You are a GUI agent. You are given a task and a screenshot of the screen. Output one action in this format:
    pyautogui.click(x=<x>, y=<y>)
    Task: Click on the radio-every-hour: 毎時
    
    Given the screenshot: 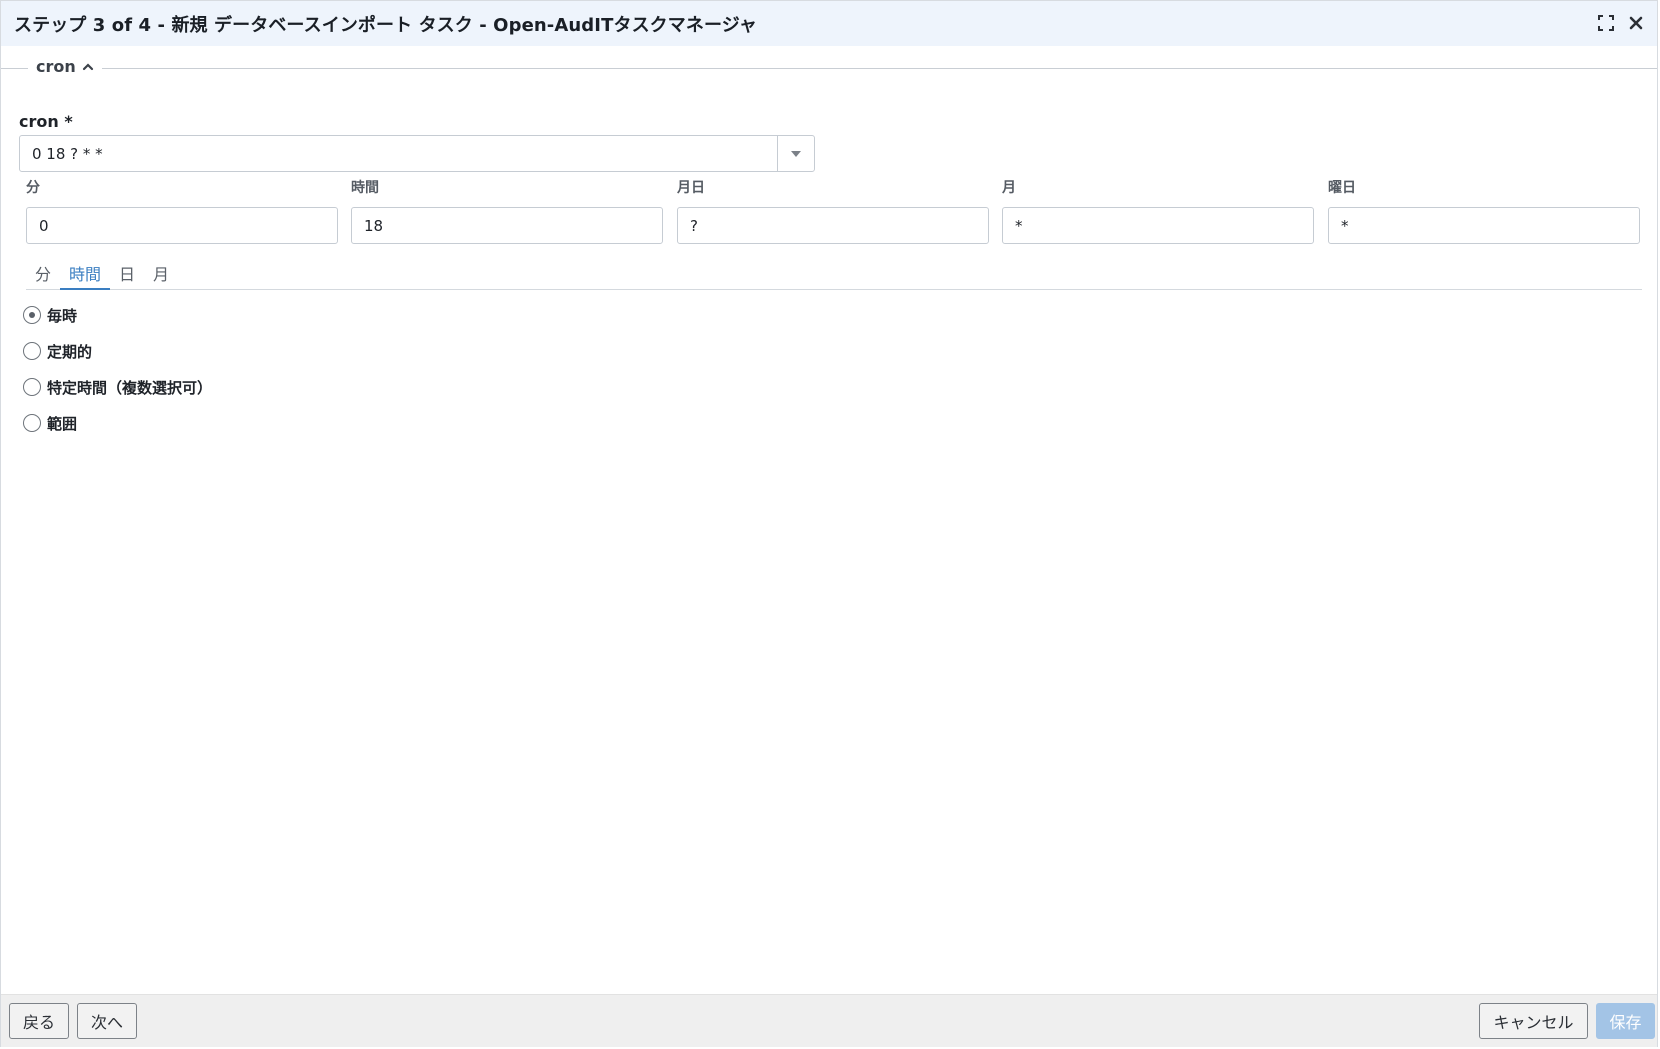 What is the action you would take?
    pyautogui.click(x=117, y=315)
    